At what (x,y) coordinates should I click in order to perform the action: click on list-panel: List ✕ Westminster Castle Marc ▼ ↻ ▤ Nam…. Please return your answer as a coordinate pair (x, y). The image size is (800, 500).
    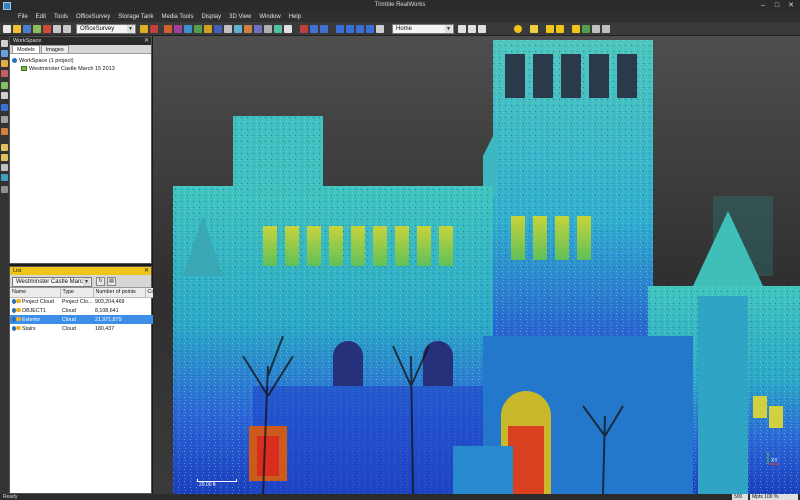
    Looking at the image, I should click on (81, 380).